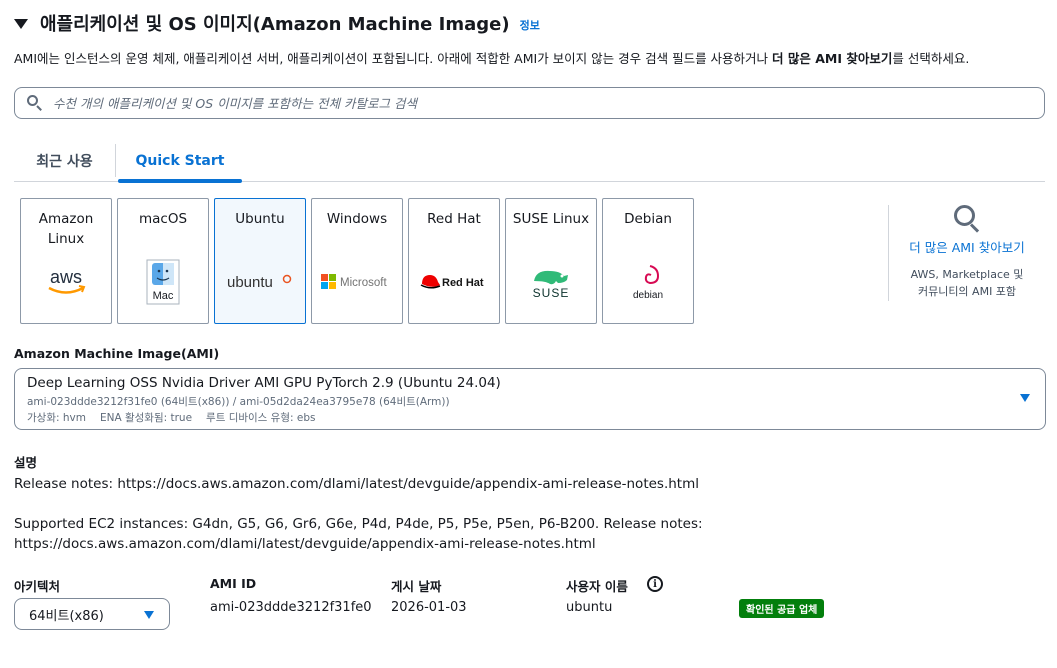 This screenshot has height=668, width=1057. Describe the element at coordinates (551, 219) in the screenshot. I see `tile-label: SUSE Linux` at that location.